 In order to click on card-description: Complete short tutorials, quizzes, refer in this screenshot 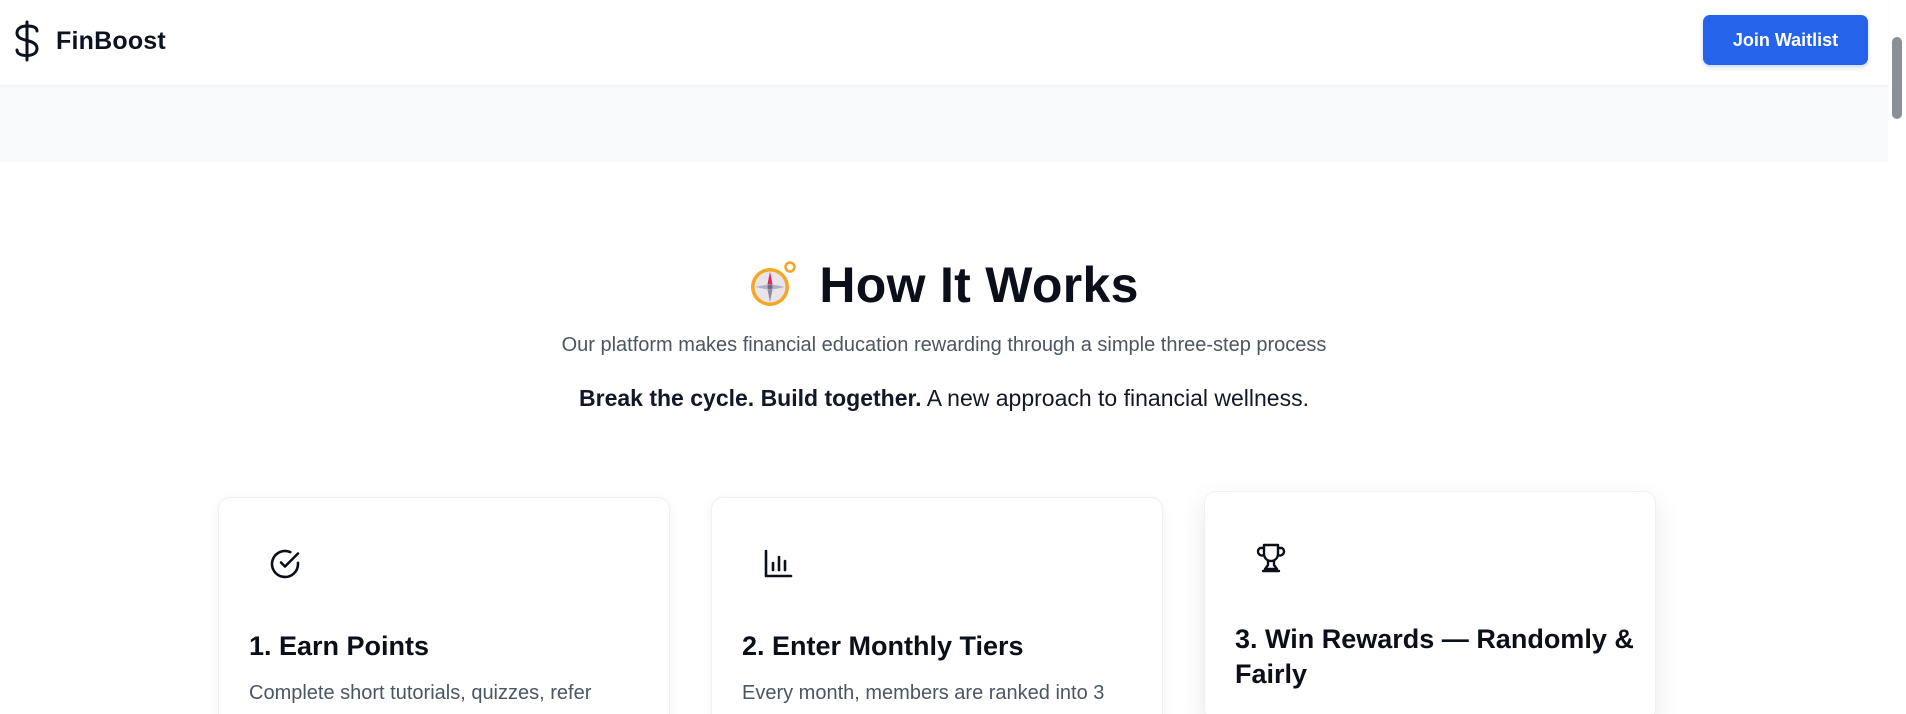, I will do `click(420, 693)`.